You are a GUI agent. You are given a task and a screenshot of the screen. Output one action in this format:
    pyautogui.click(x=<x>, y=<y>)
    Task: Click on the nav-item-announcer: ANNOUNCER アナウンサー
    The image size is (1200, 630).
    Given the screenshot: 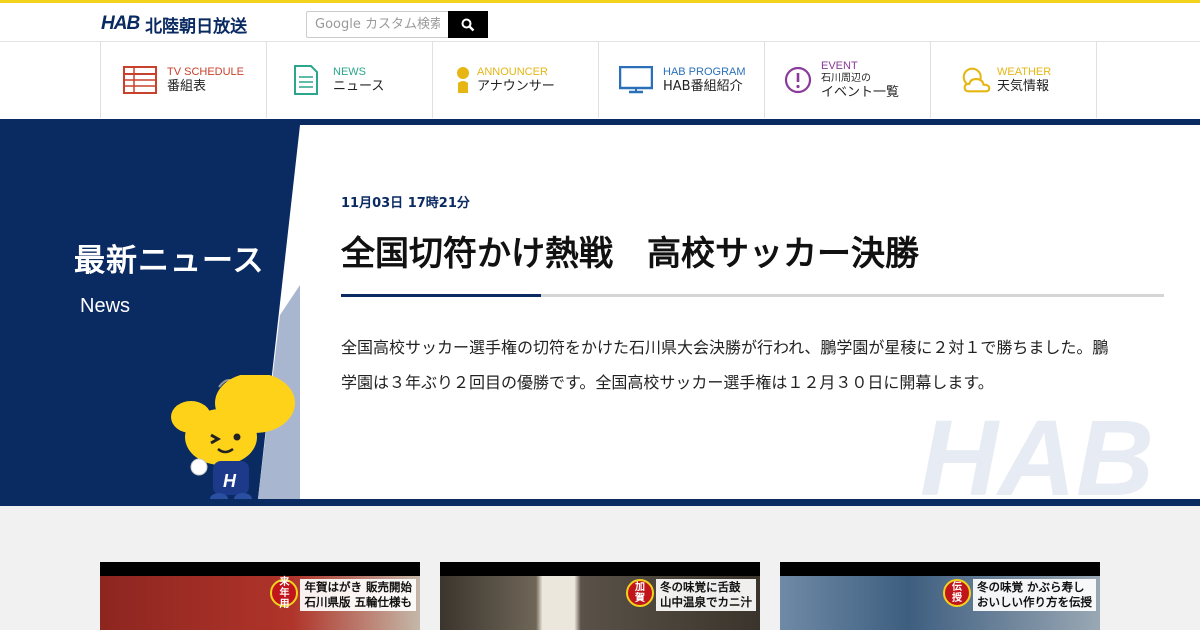 What is the action you would take?
    pyautogui.click(x=516, y=80)
    